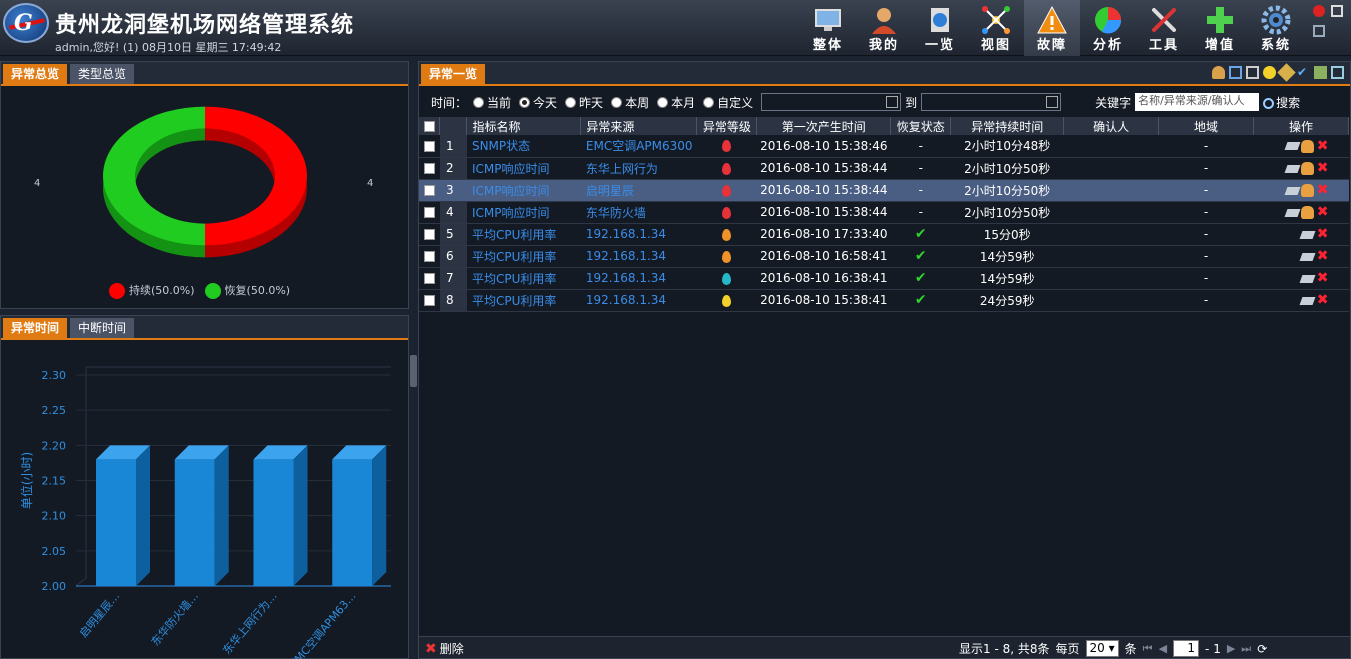 This screenshot has width=1351, height=659. What do you see at coordinates (1007, 126) in the screenshot?
I see `col-header-duration: 异常持续时间` at bounding box center [1007, 126].